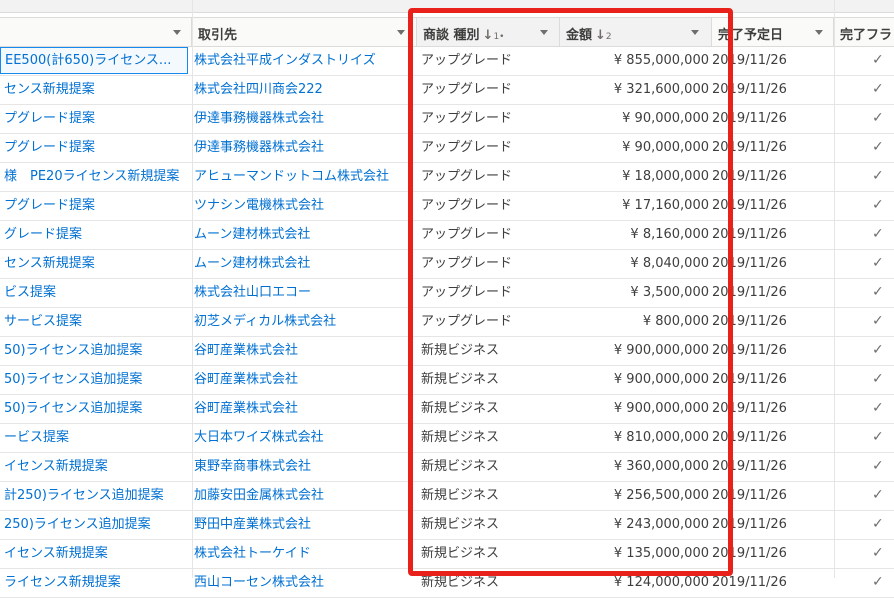  I want to click on opportunity-name-link: 計250)ライセンス追加提案, so click(94, 495).